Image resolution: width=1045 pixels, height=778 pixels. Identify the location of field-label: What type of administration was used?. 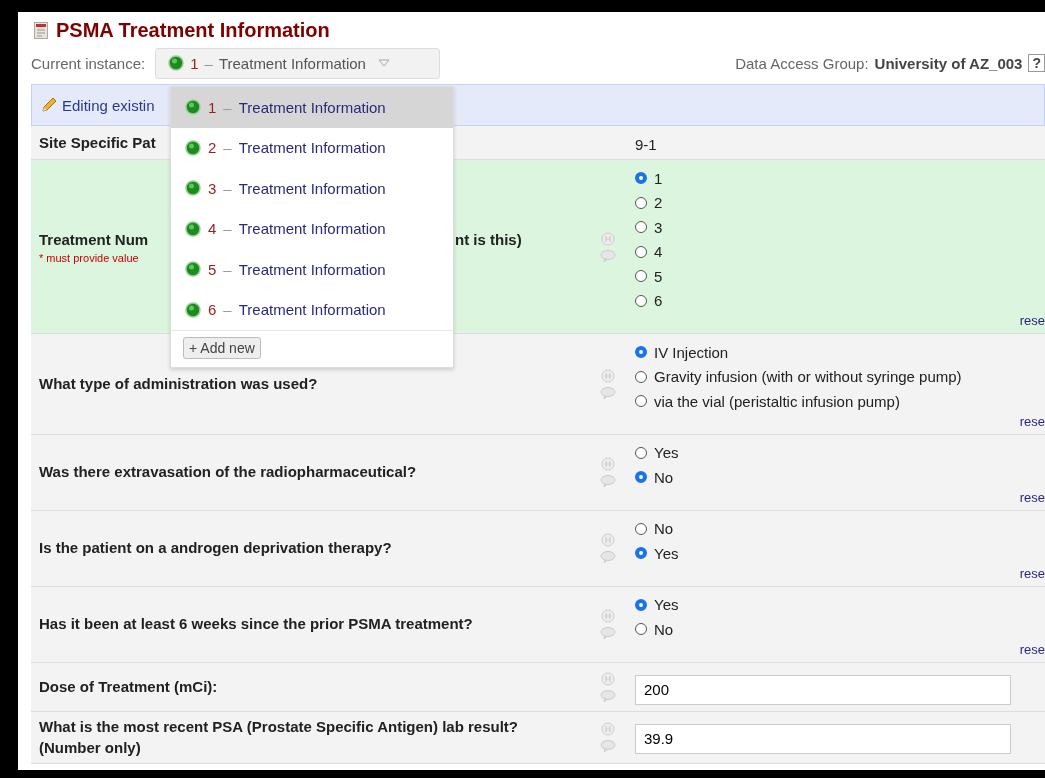
(178, 383).